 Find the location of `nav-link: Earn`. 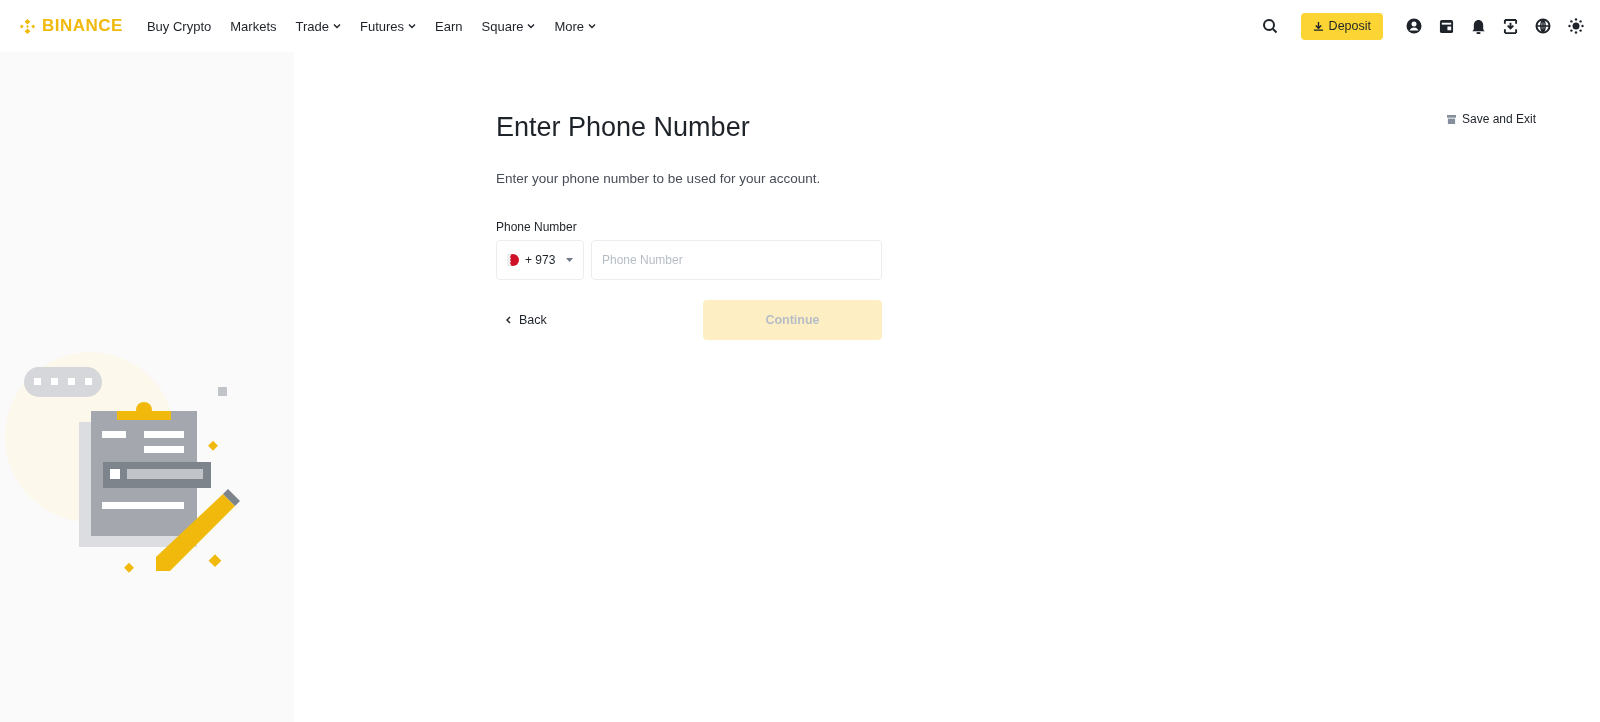

nav-link: Earn is located at coordinates (449, 26).